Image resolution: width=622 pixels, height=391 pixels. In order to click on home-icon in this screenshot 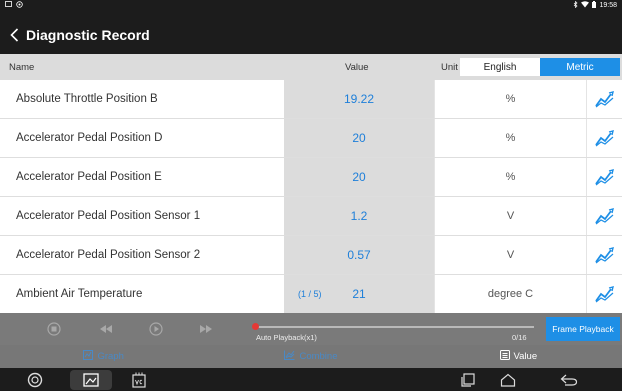, I will do `click(508, 380)`.